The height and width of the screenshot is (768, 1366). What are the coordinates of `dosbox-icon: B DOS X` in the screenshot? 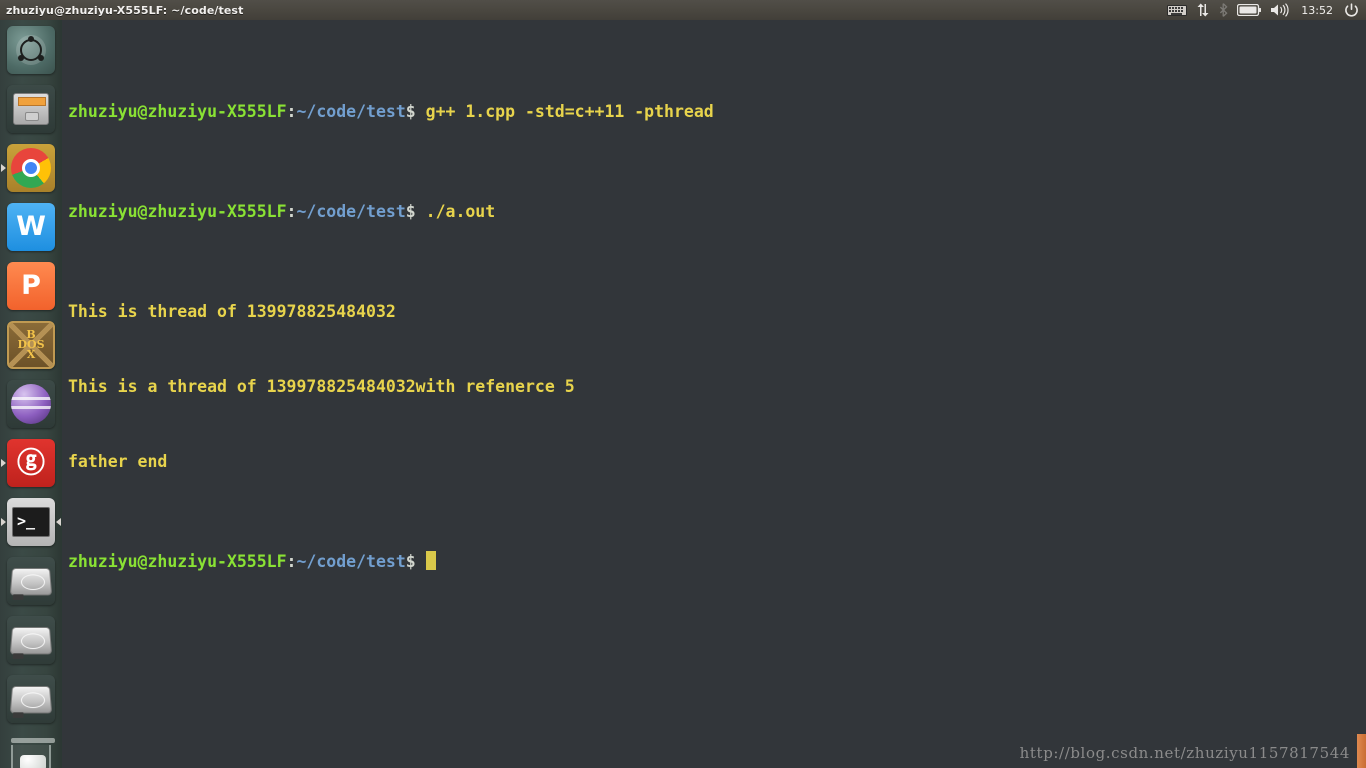 It's located at (31, 344).